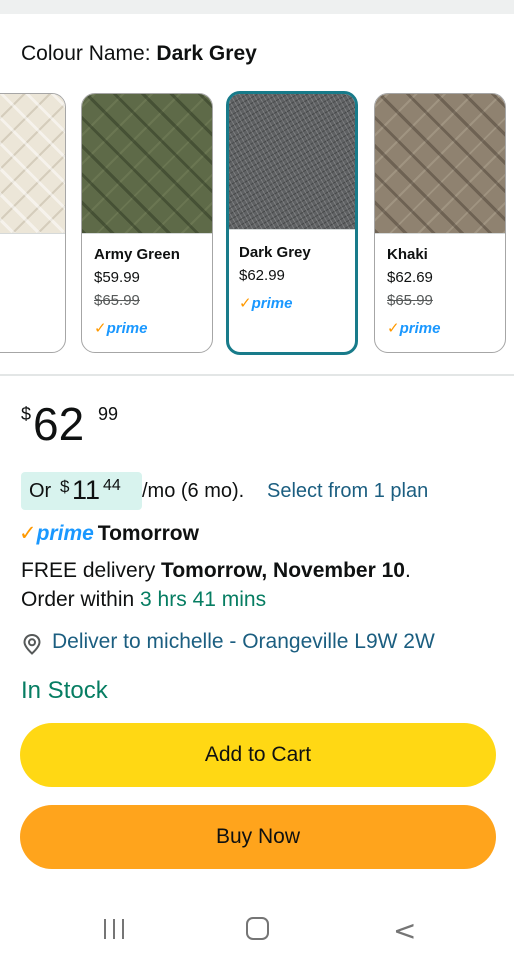 The height and width of the screenshot is (960, 514). Describe the element at coordinates (258, 837) in the screenshot. I see `buy-now-button: Buy Now` at that location.